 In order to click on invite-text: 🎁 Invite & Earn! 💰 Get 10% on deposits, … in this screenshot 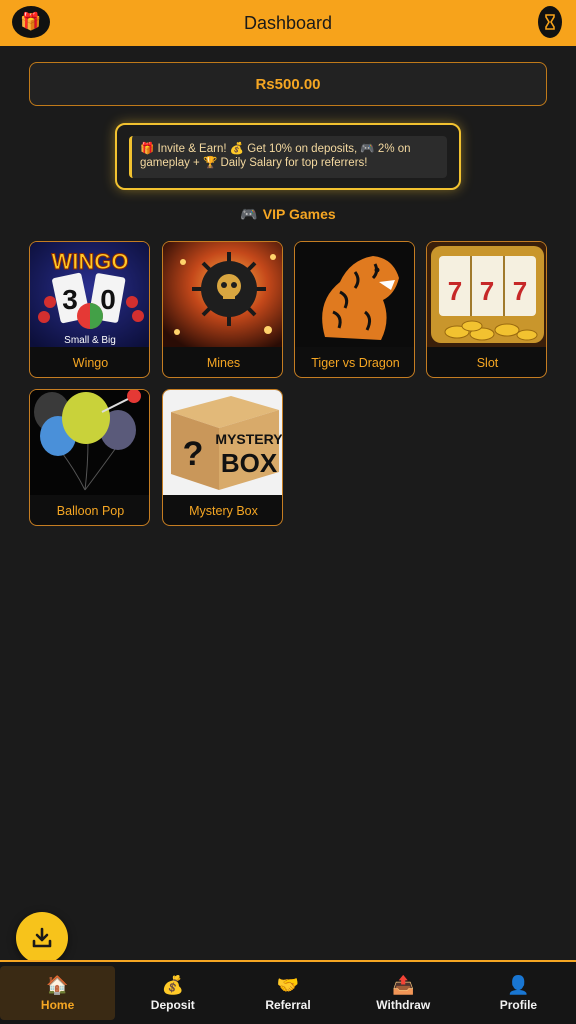, I will do `click(288, 157)`.